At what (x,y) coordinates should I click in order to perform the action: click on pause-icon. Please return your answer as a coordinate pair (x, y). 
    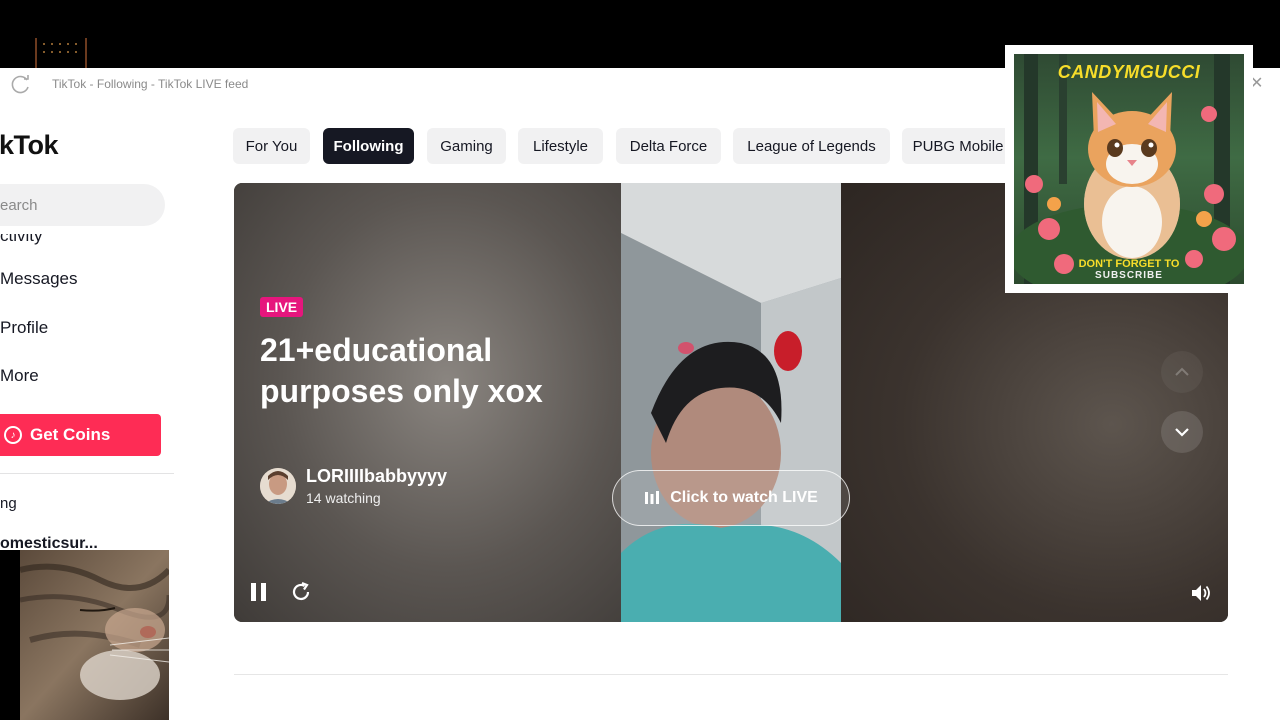
    Looking at the image, I should click on (259, 592).